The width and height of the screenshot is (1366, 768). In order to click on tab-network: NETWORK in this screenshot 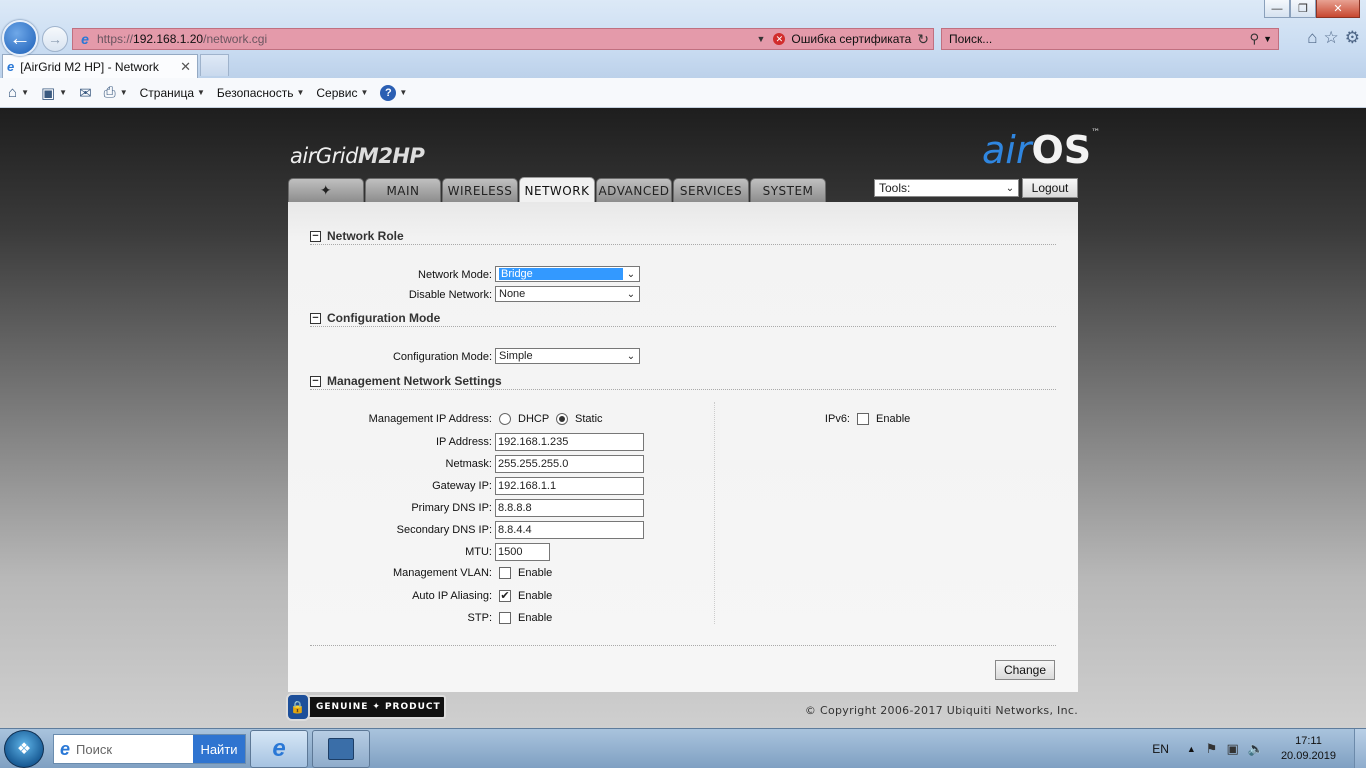, I will do `click(557, 190)`.